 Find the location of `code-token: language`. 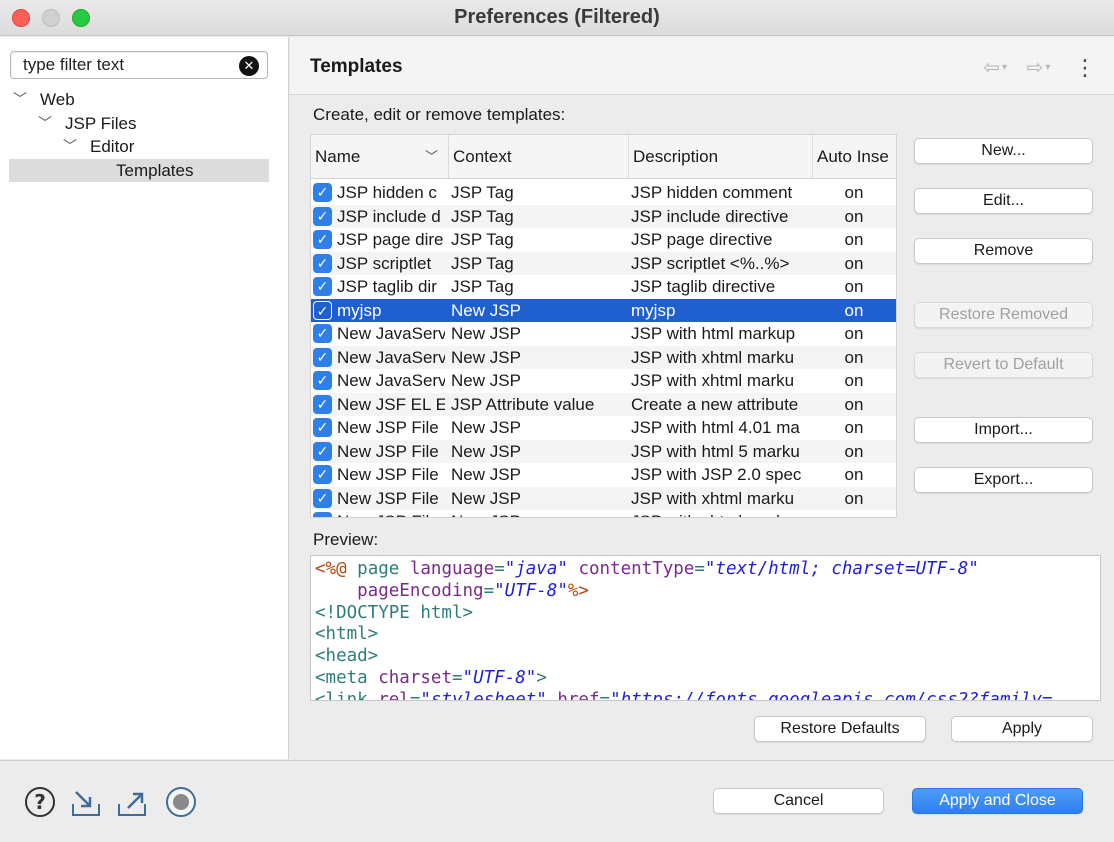

code-token: language is located at coordinates (447, 569).